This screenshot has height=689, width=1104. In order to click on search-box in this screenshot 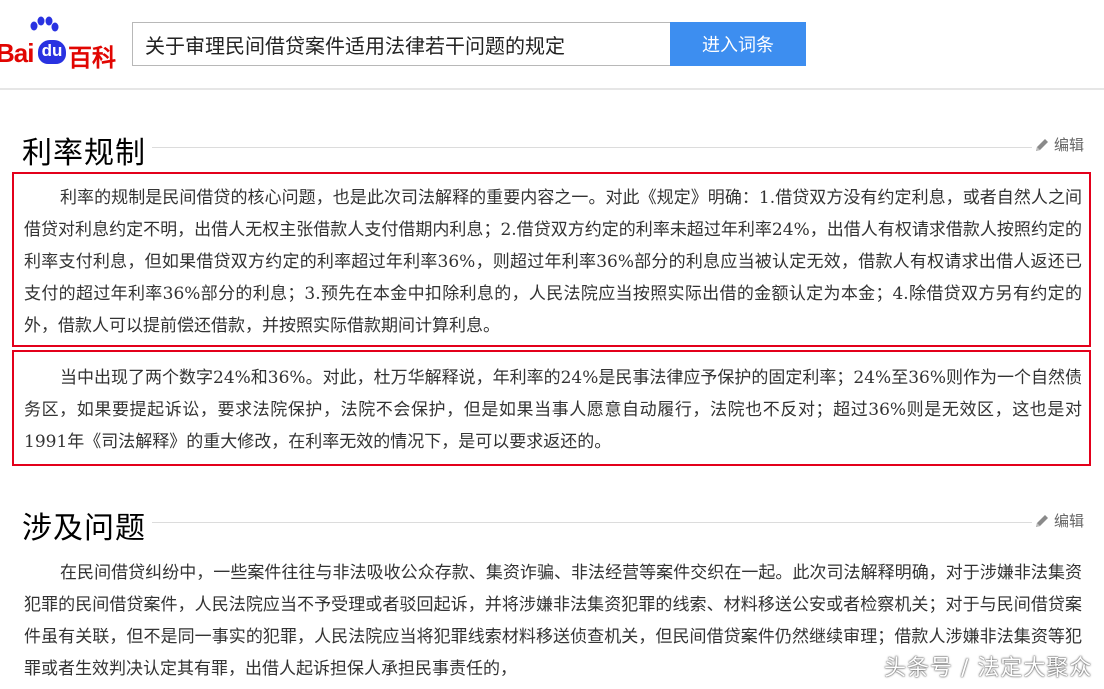, I will do `click(401, 44)`.